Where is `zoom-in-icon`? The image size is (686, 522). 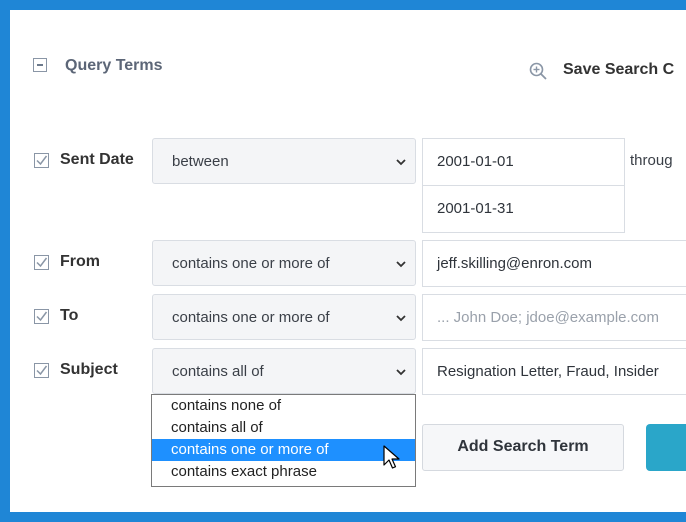 zoom-in-icon is located at coordinates (538, 71).